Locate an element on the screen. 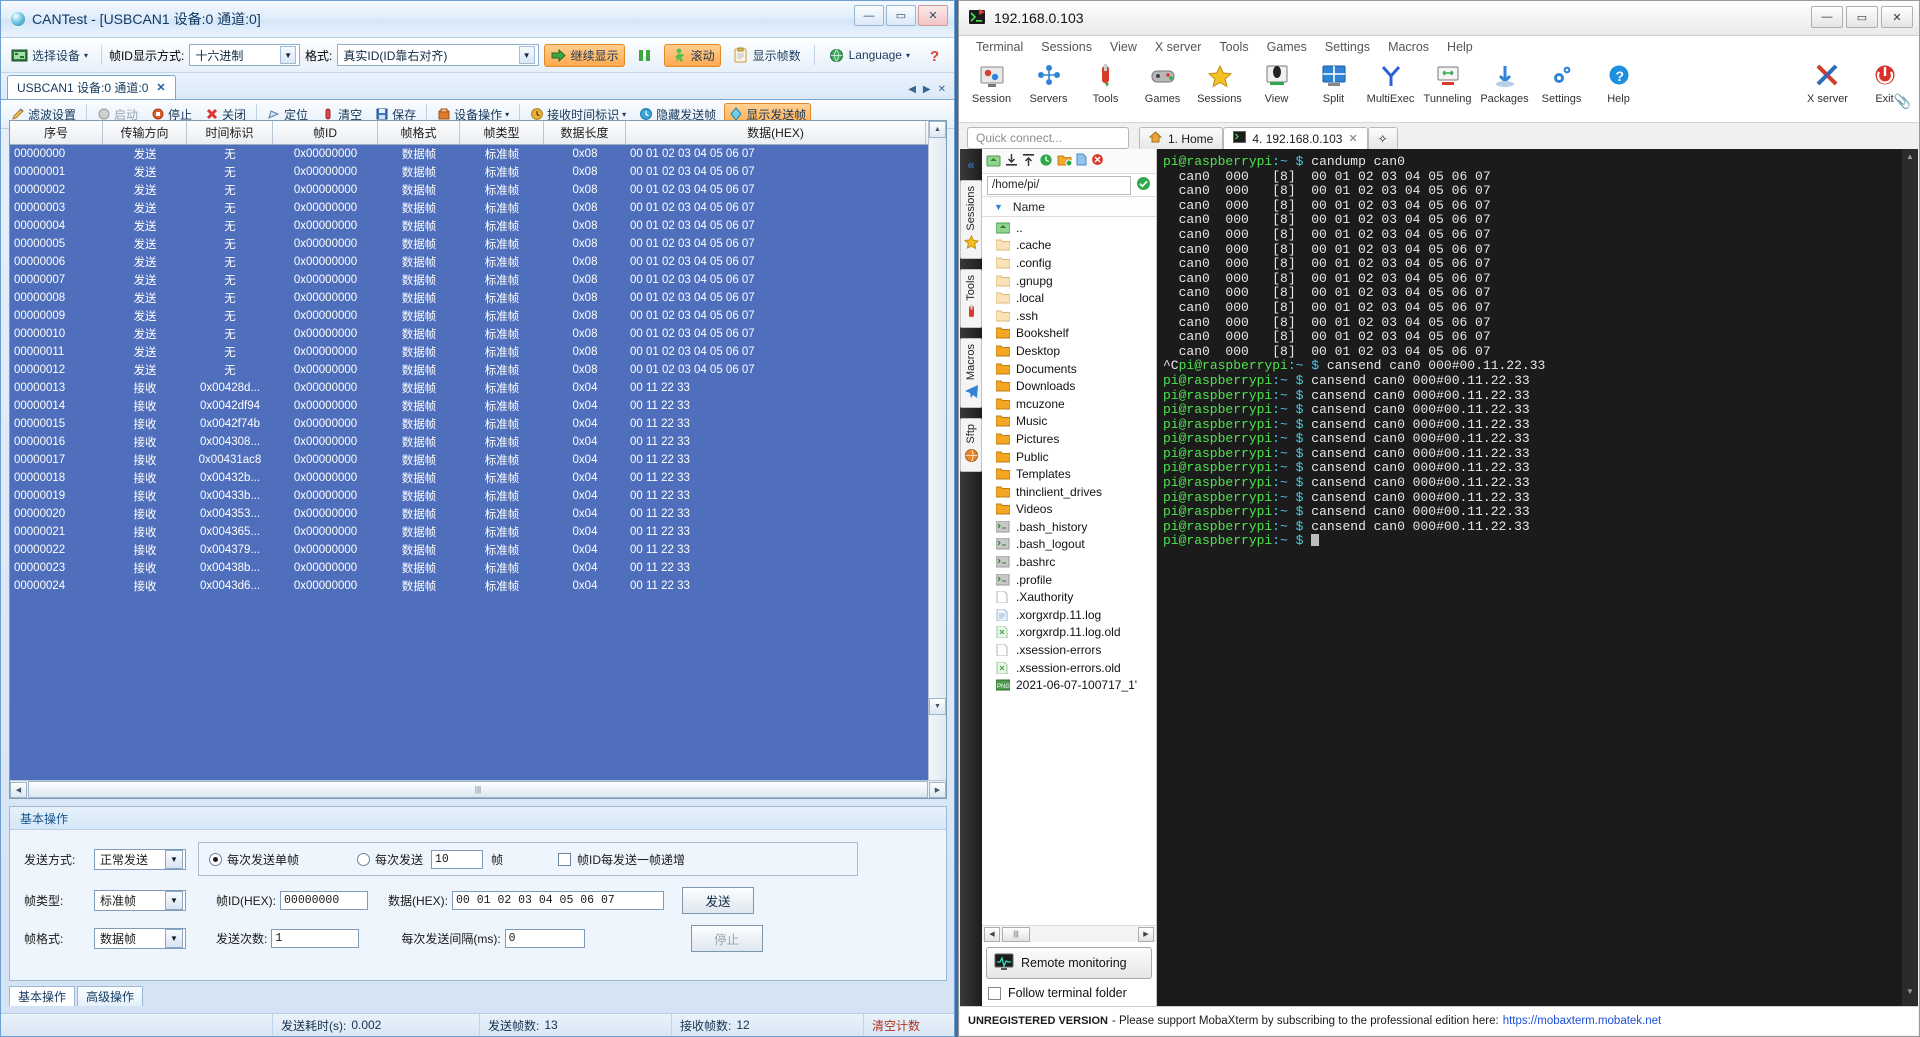  menu-item: Terminal is located at coordinates (999, 47).